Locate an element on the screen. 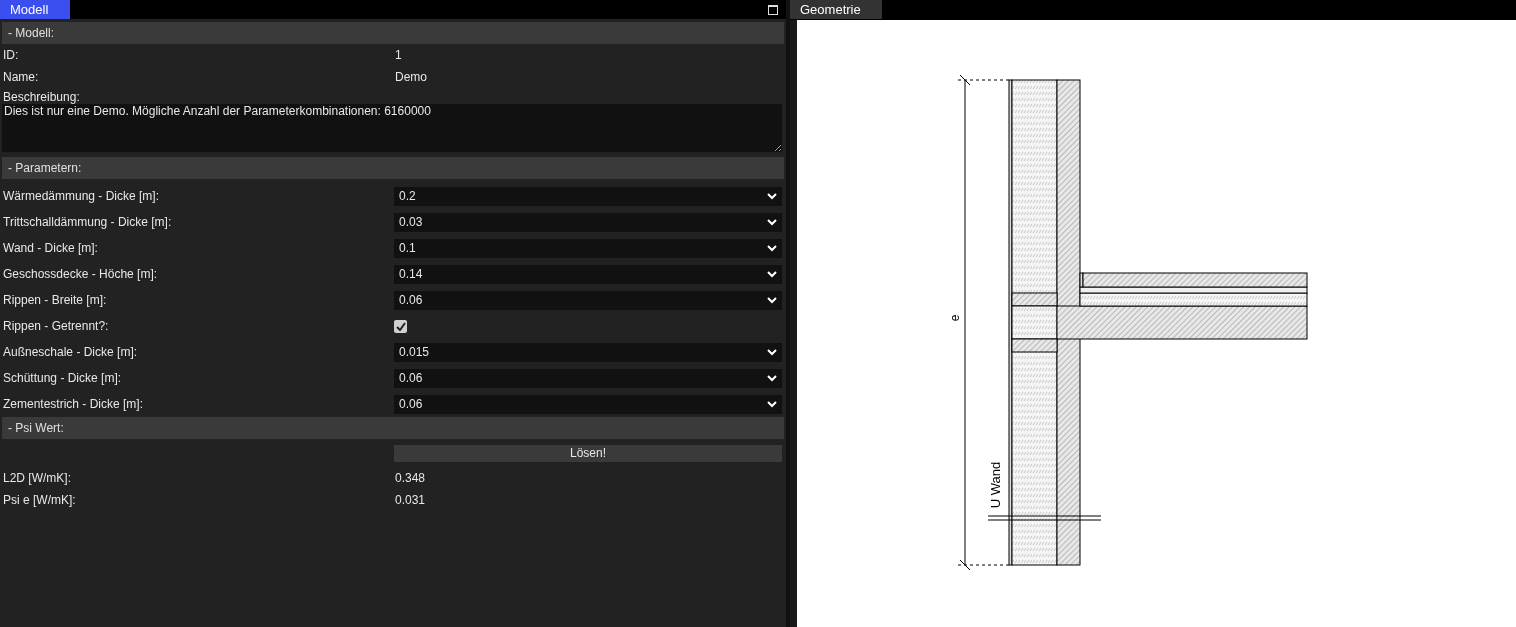 This screenshot has height=627, width=1516. field-value: Demo is located at coordinates (411, 77).